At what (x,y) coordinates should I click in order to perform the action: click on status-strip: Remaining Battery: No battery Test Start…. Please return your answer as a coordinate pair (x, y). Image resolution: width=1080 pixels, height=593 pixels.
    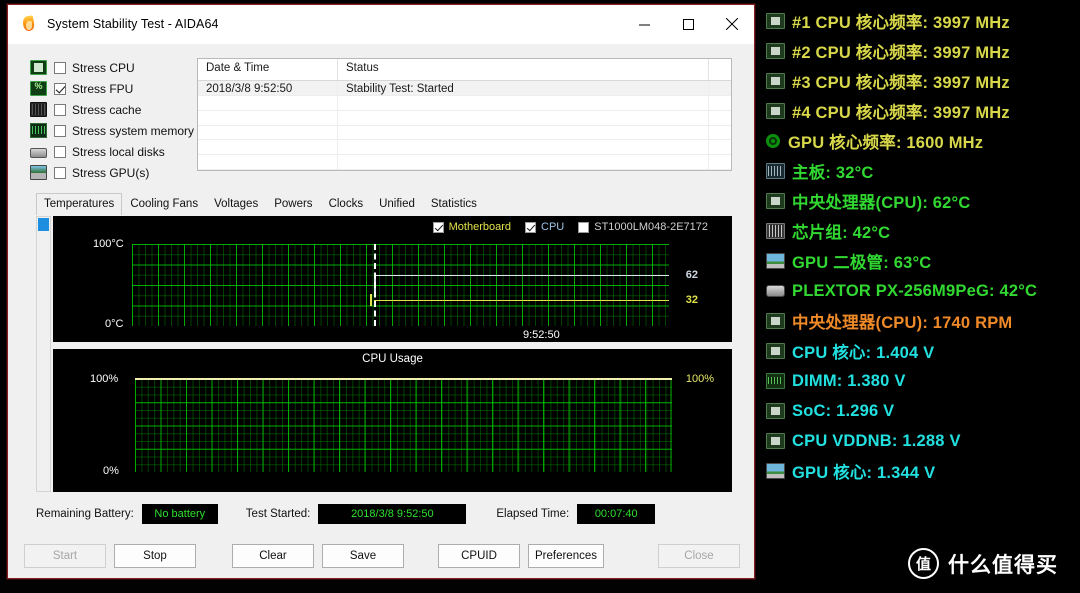
    Looking at the image, I should click on (395, 514).